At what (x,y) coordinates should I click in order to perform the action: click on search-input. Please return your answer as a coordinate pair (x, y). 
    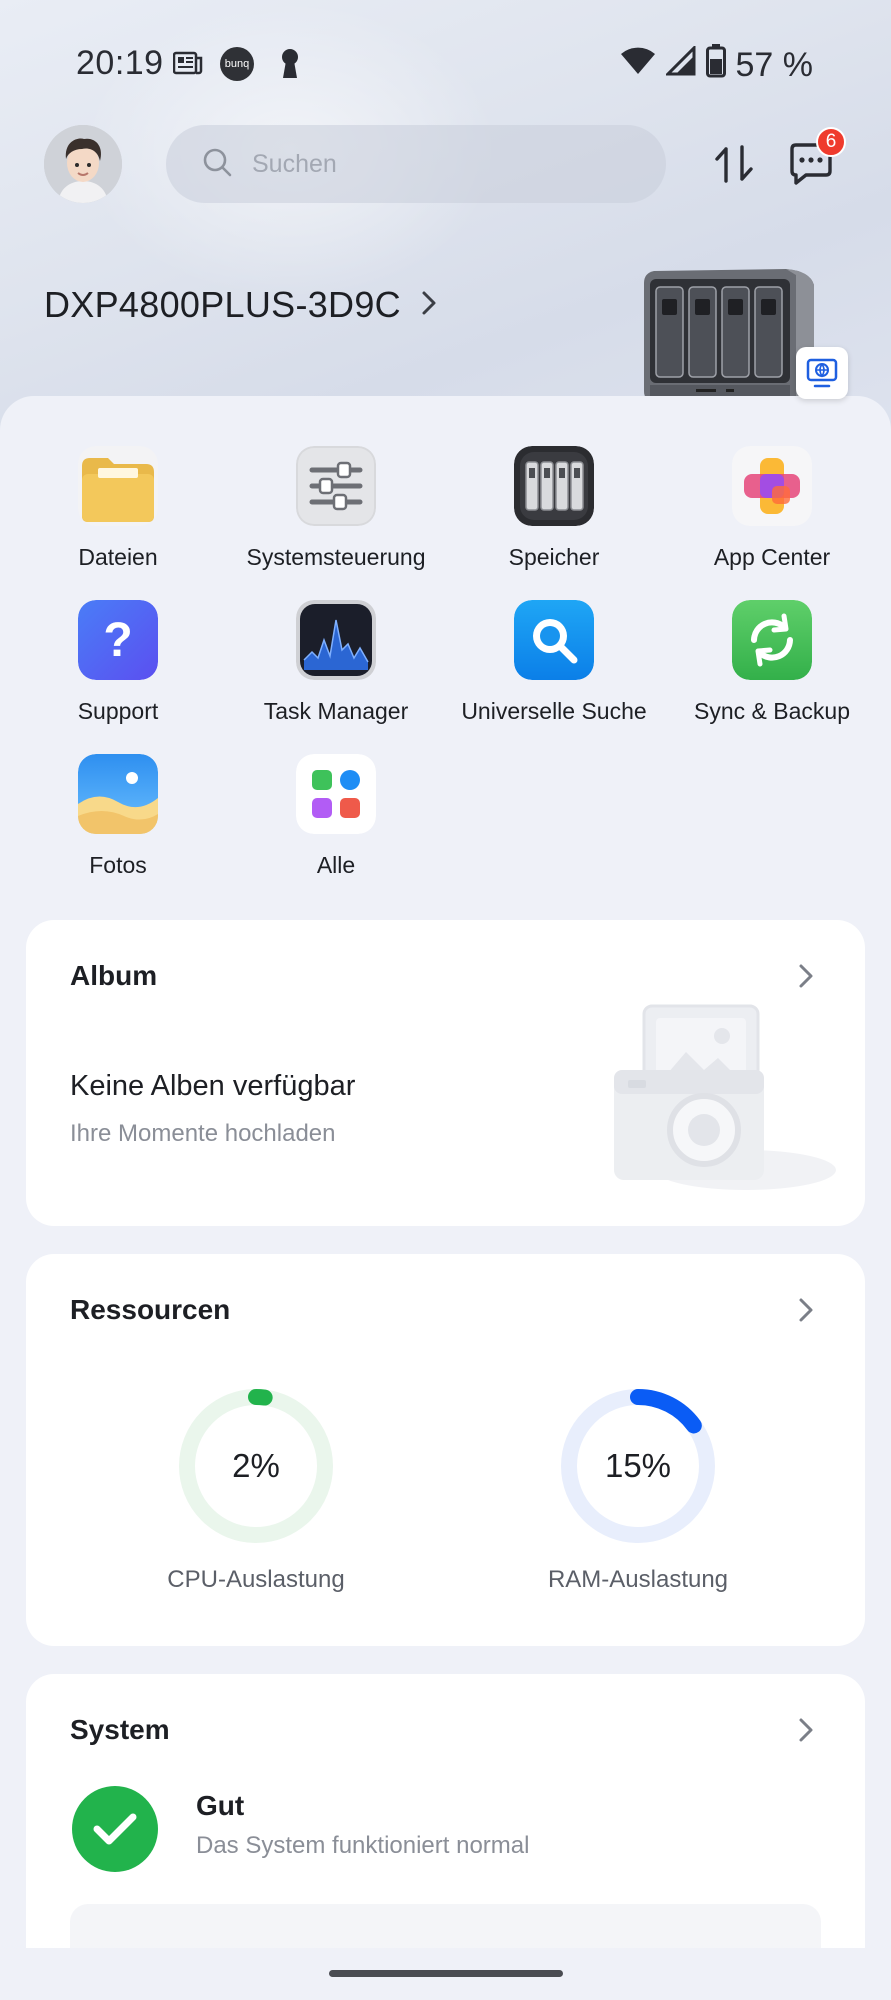
    Looking at the image, I should click on (442, 164).